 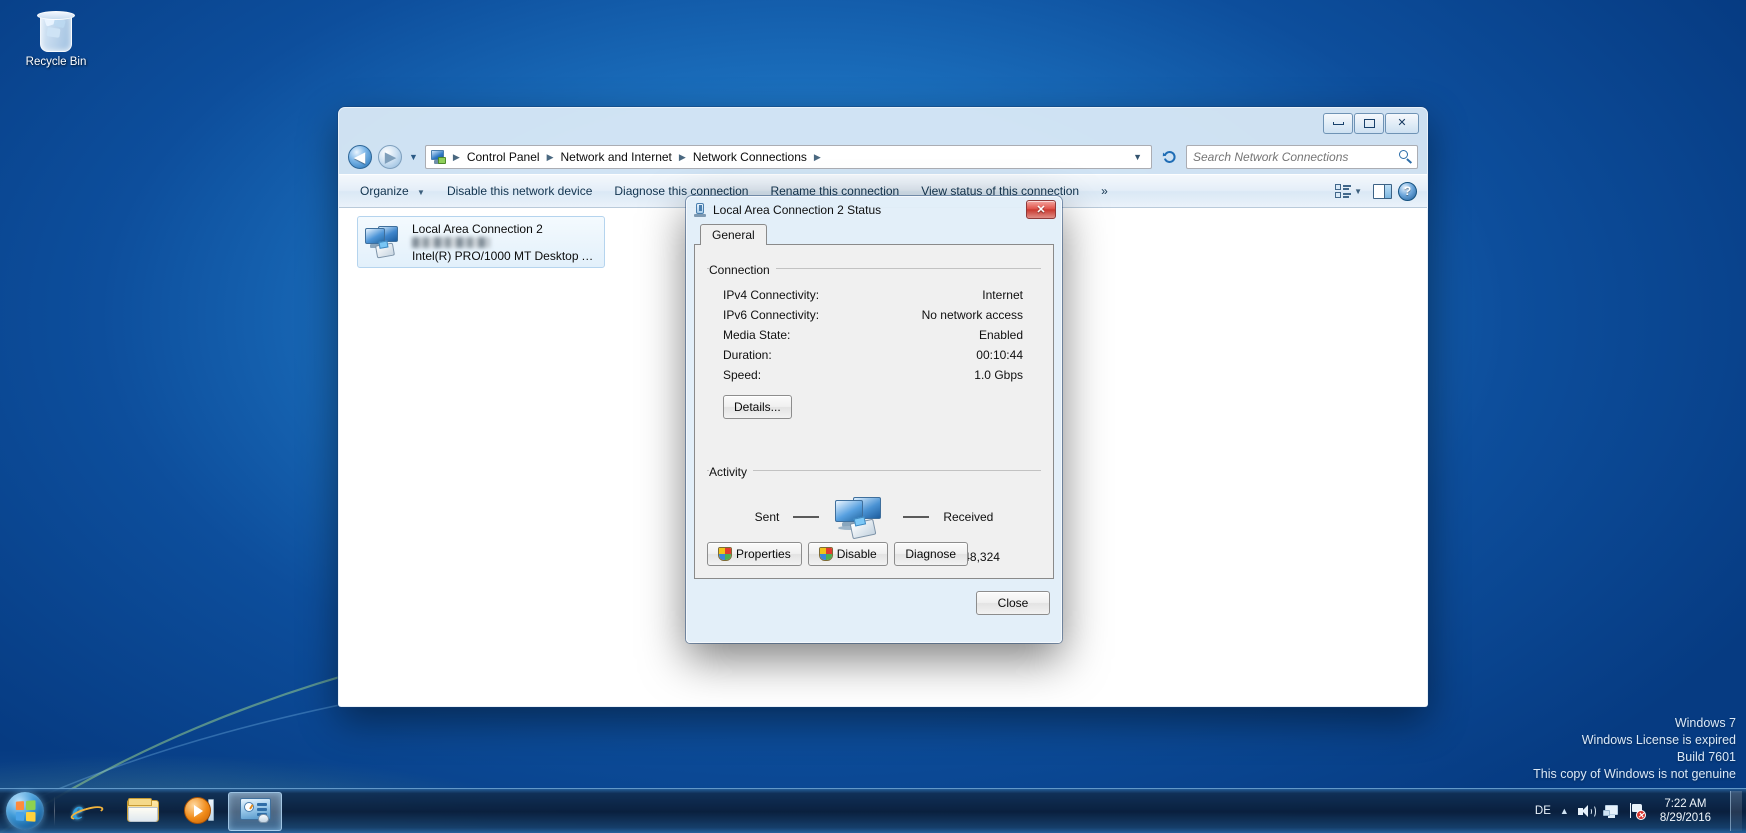 What do you see at coordinates (856, 554) in the screenshot?
I see `disable-button-label: Disable` at bounding box center [856, 554].